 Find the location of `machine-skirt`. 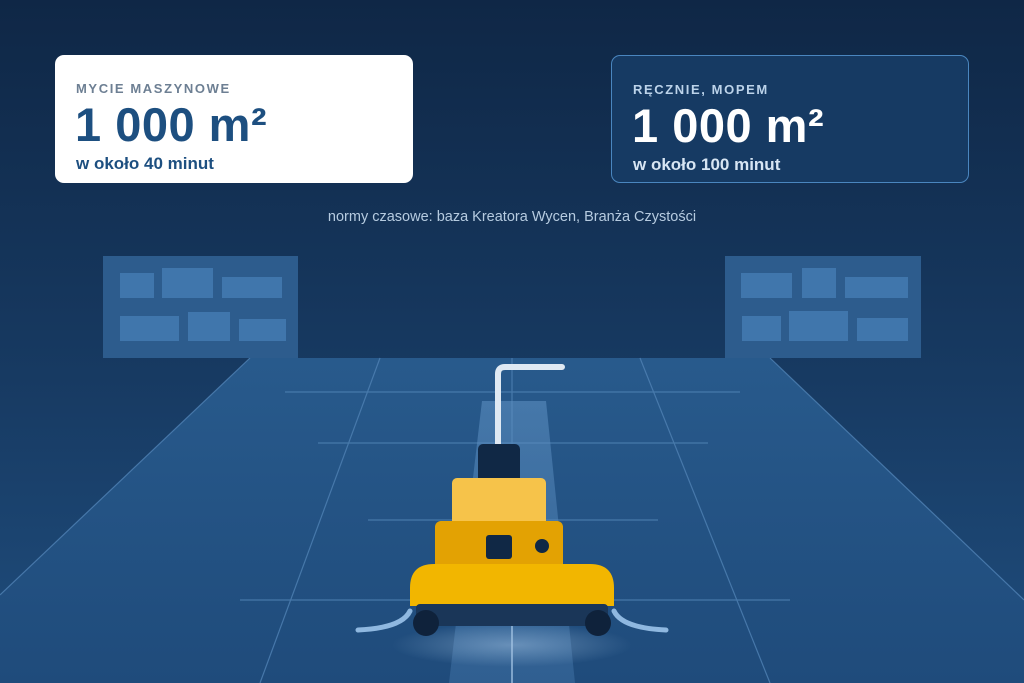

machine-skirt is located at coordinates (512, 615).